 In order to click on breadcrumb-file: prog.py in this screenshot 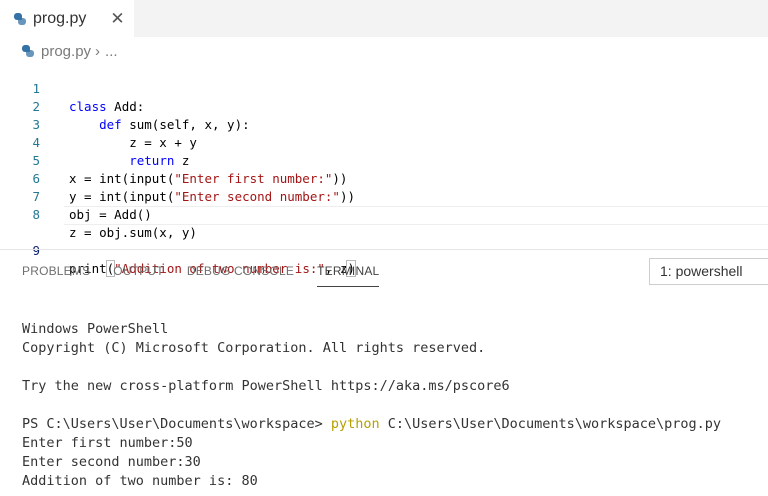, I will do `click(66, 51)`.